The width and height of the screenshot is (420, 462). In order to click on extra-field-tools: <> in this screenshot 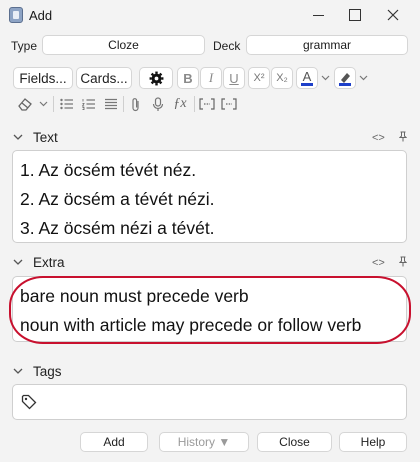, I will do `click(390, 263)`.